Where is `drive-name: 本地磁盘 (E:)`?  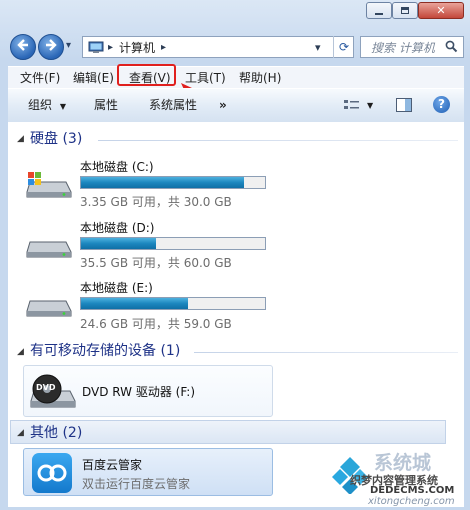
drive-name: 本地磁盘 (E:) is located at coordinates (116, 287).